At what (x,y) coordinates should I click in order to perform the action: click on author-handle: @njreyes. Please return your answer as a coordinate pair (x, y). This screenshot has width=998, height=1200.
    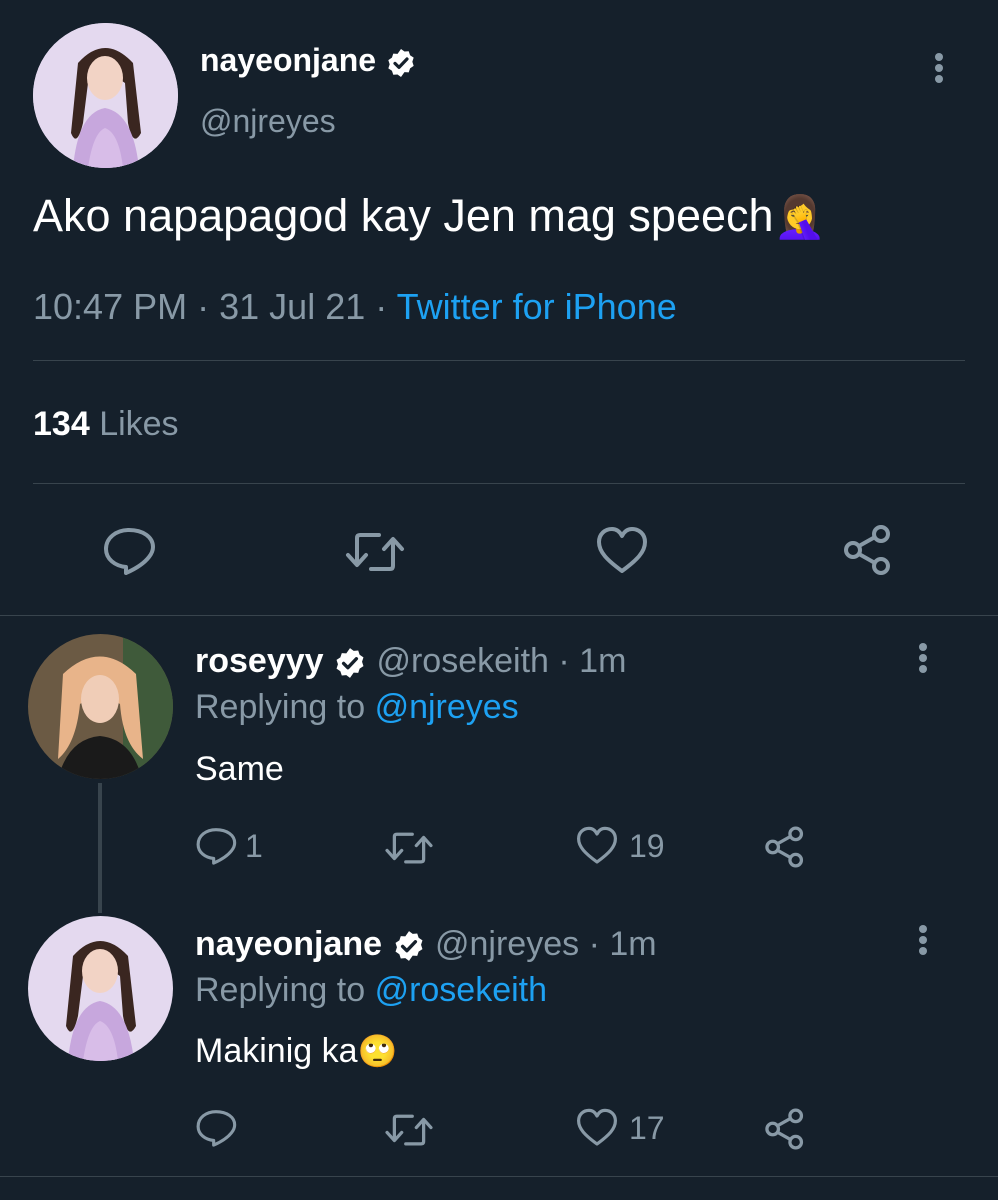
    Looking at the image, I should click on (268, 121).